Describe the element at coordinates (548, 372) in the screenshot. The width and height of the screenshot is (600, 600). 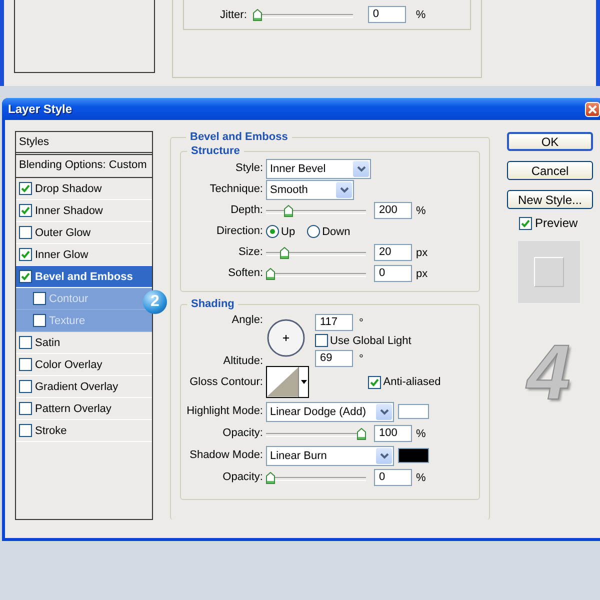
I see `step-number: 4` at that location.